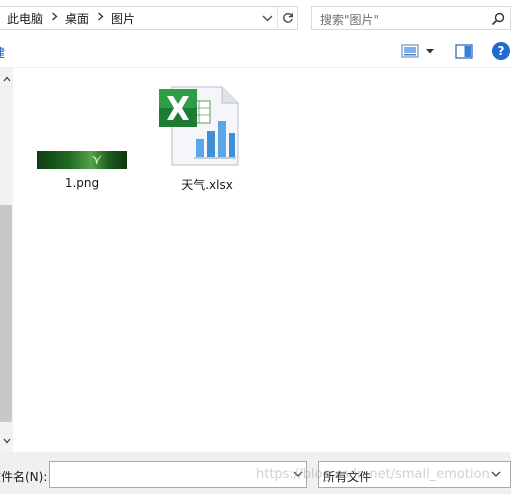  What do you see at coordinates (123, 18) in the screenshot?
I see `breadcrumb-item-pictures: 图片` at bounding box center [123, 18].